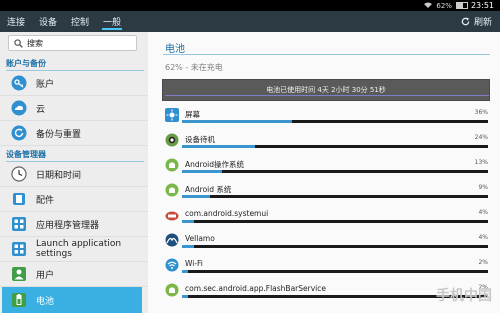 This screenshot has height=313, width=500. Describe the element at coordinates (482, 5) in the screenshot. I see `clock: 23:51` at that location.